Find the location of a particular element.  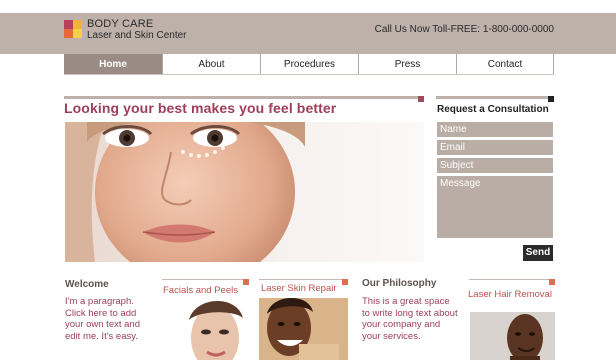

hero-divider-accent is located at coordinates (421, 99).